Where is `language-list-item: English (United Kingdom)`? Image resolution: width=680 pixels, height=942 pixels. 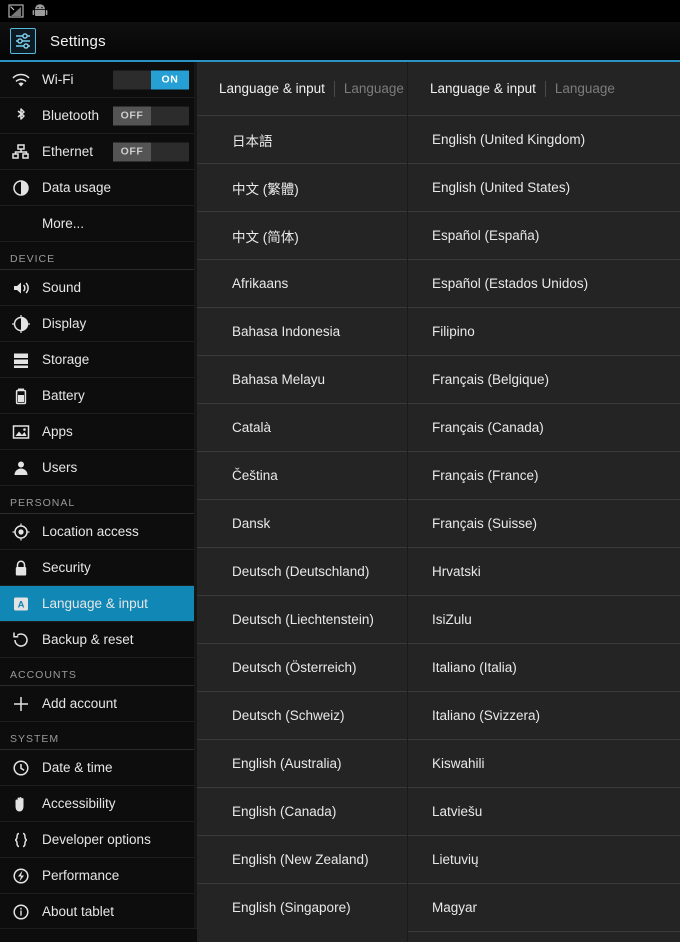 language-list-item: English (United Kingdom) is located at coordinates (544, 139).